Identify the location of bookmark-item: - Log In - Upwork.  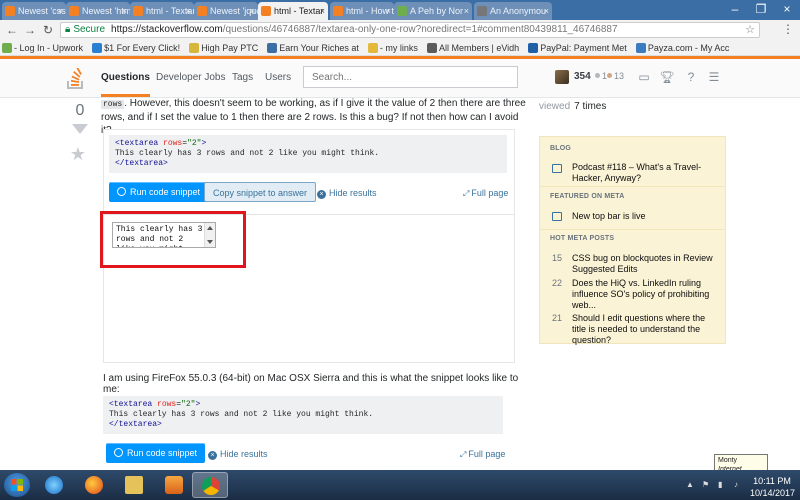
(43, 47).